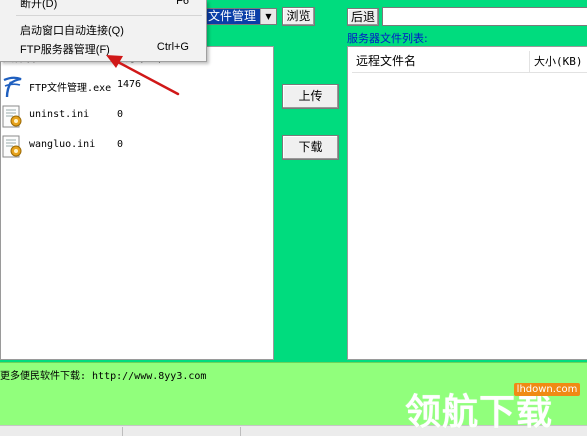  I want to click on context-menu: 断开(D) F6 启动窗口自动连接(Q) FTP服务器管理(F) Ctrl+G, so click(103, 31).